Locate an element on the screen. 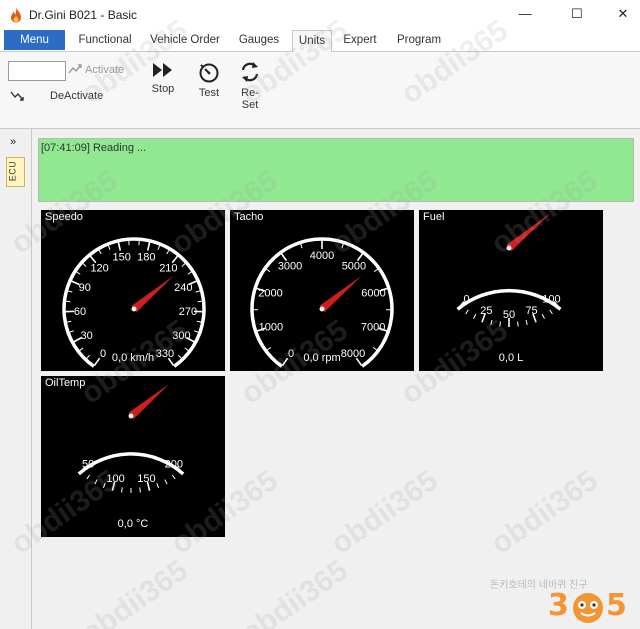 This screenshot has width=640, height=629. logo-face-icon is located at coordinates (588, 608).